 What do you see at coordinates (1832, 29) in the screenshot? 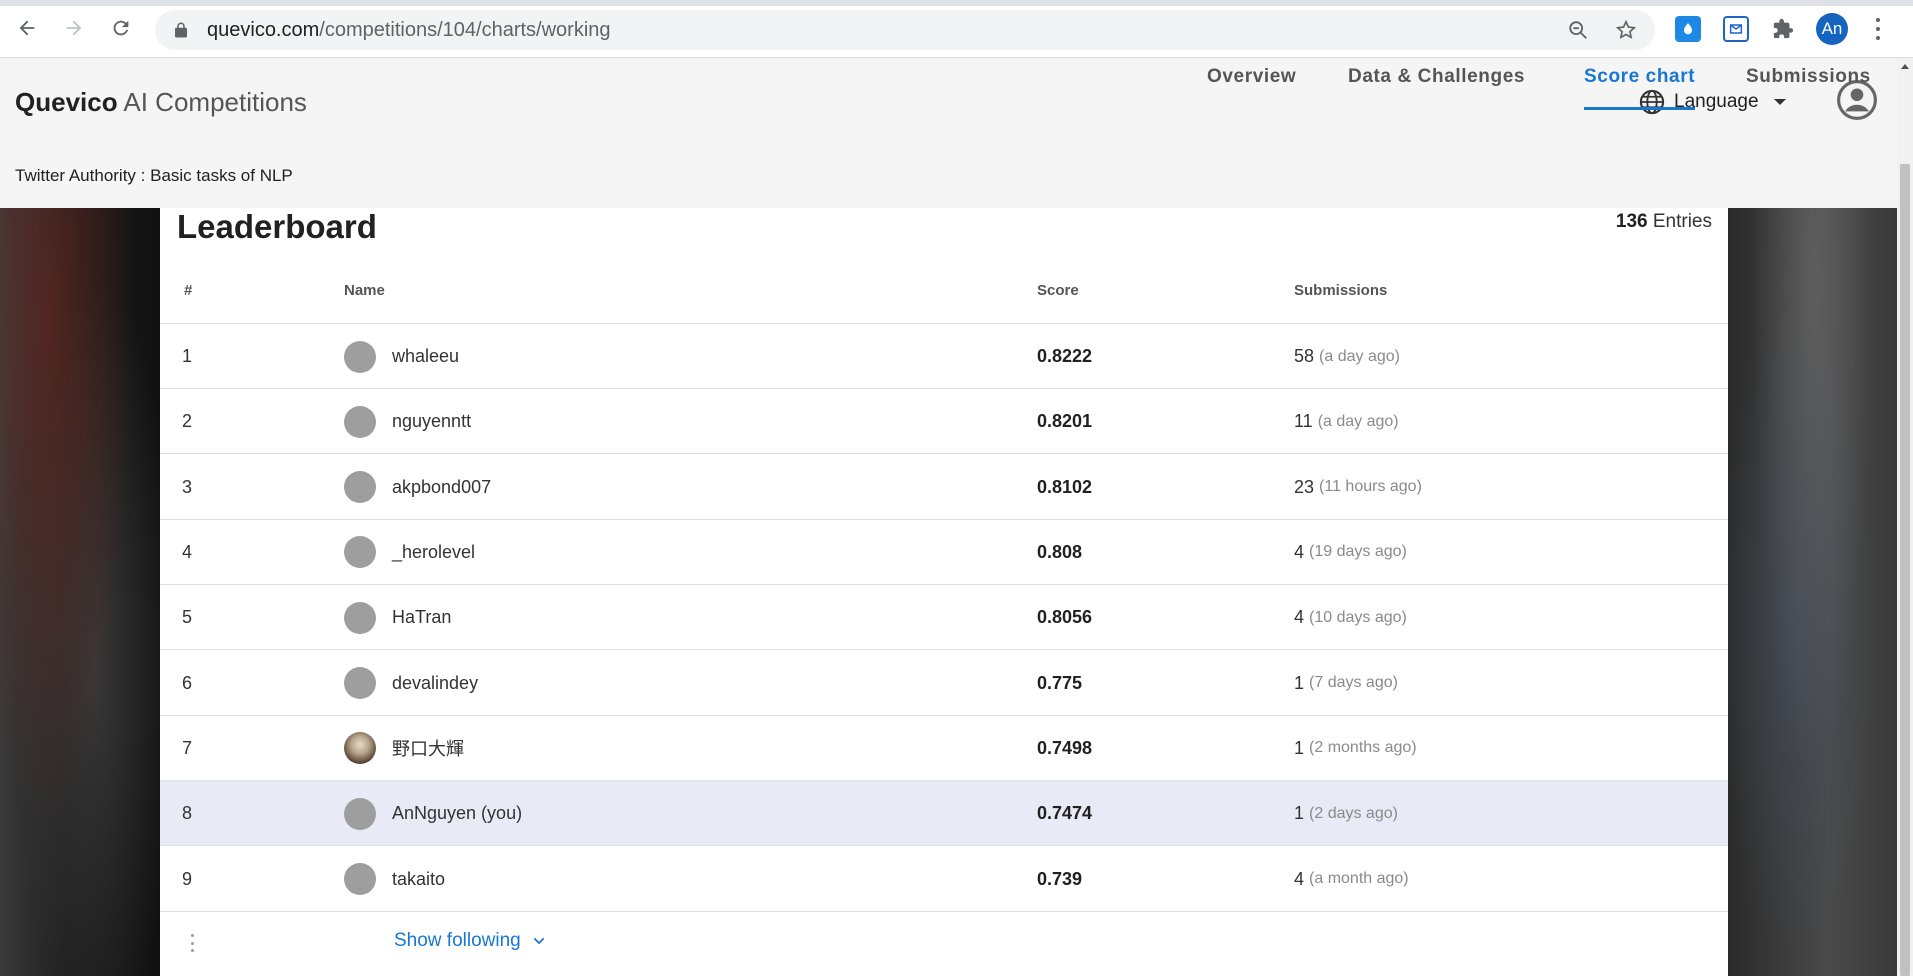
I see `browser-profile-avatar: An` at bounding box center [1832, 29].